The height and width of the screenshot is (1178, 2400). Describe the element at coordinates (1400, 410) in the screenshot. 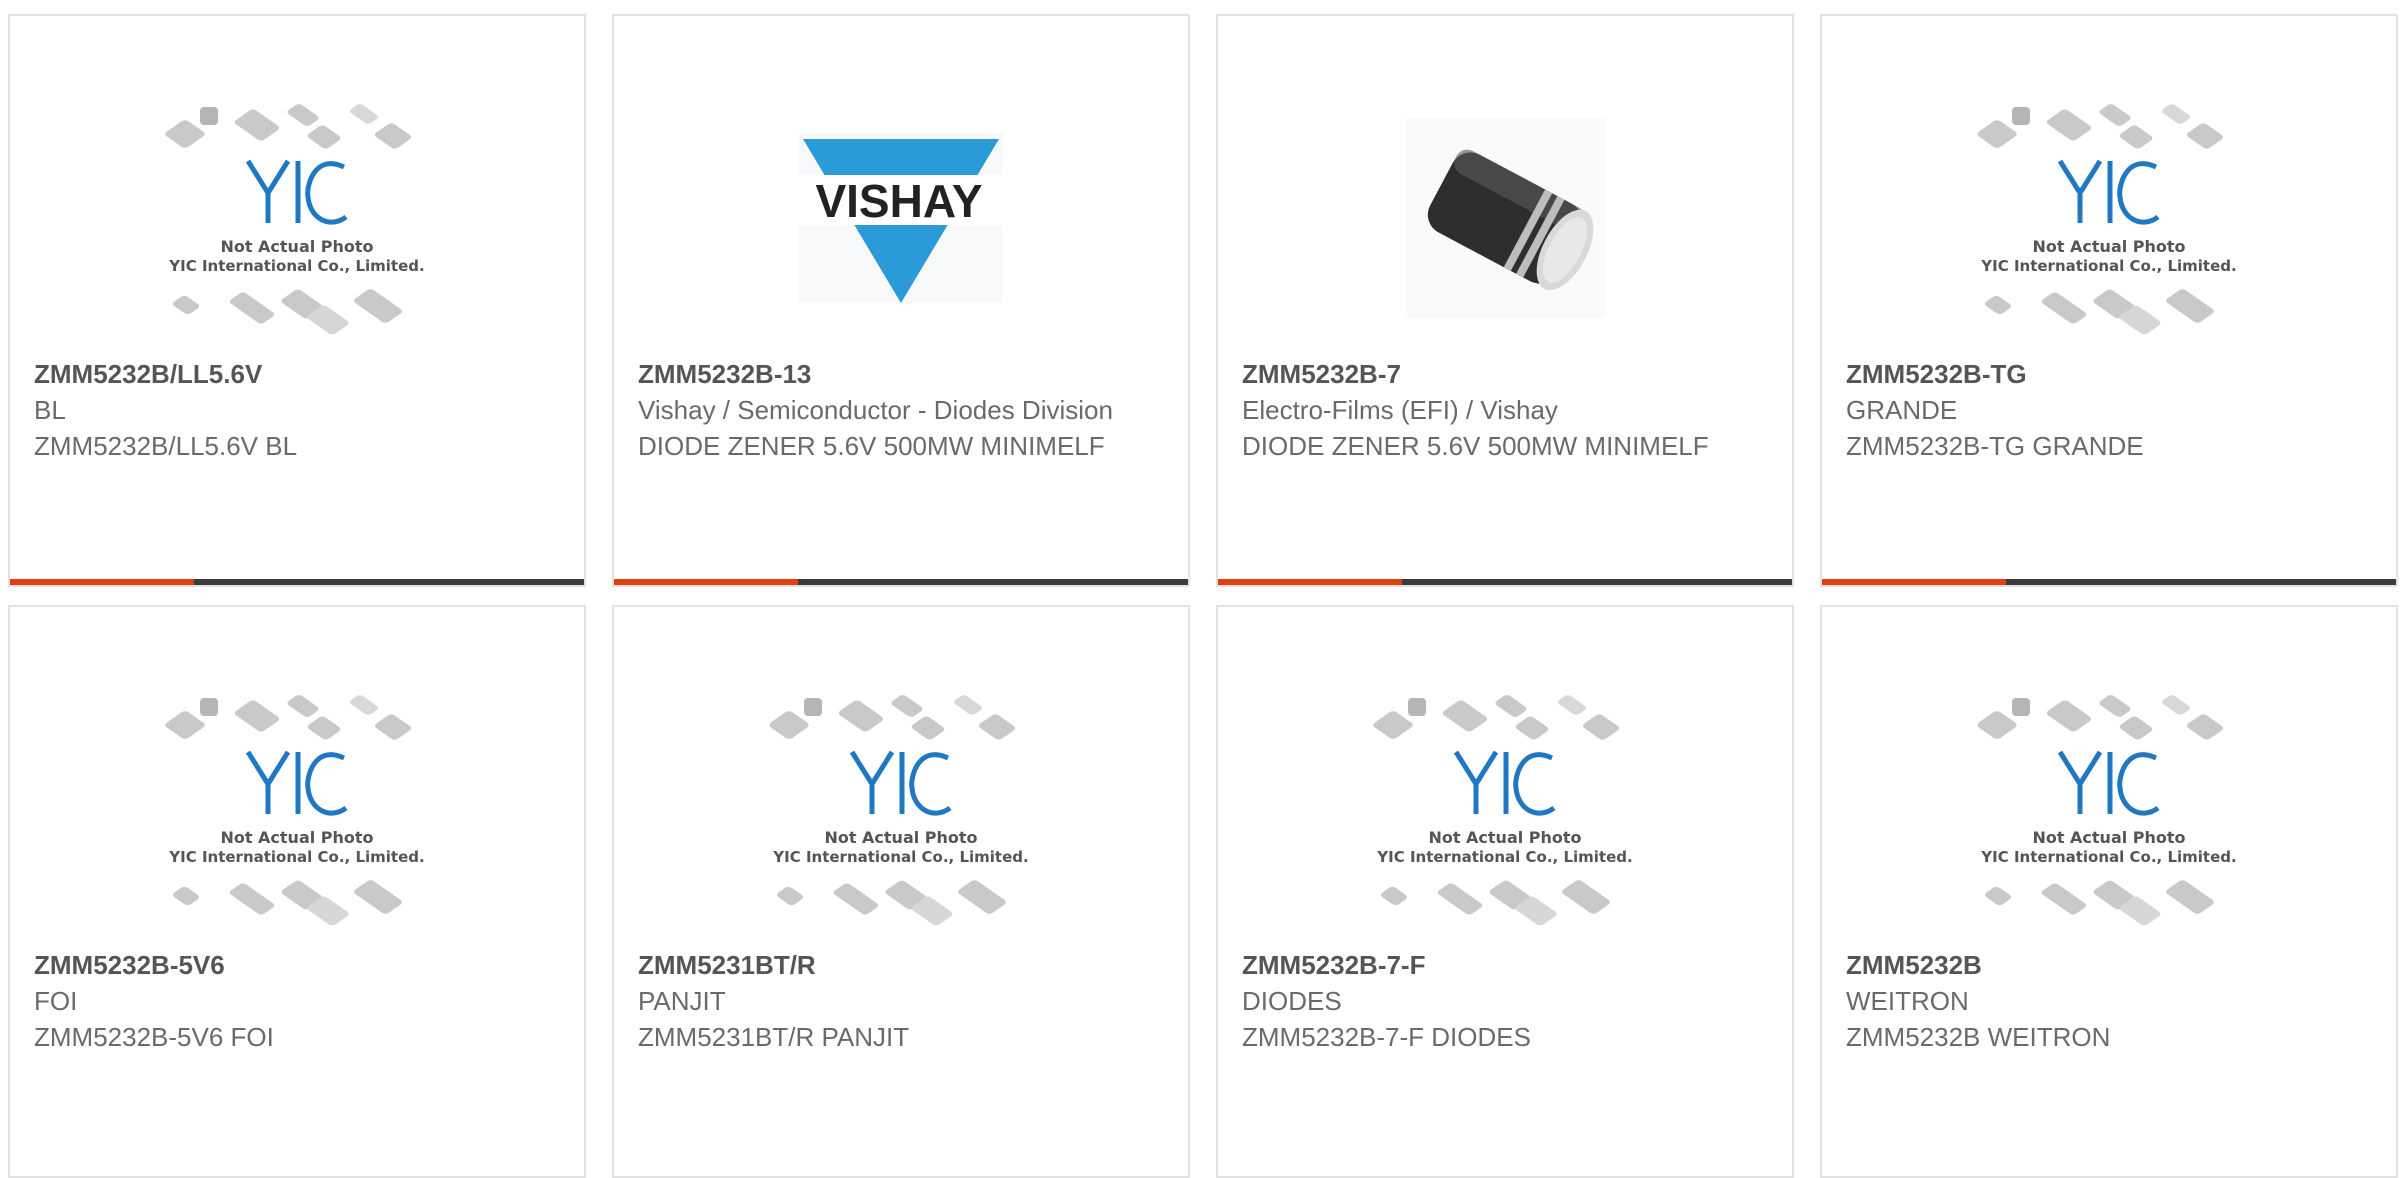

I see `manufacturer: Electro-Films (EFI) / Vishay` at that location.